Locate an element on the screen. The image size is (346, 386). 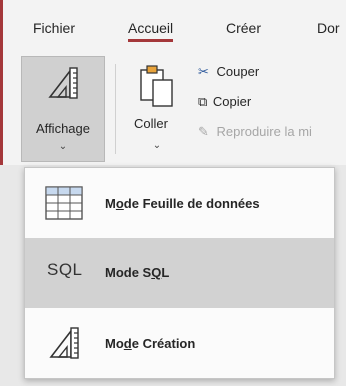
reproduire-label: Reproduire la mi is located at coordinates (264, 131).